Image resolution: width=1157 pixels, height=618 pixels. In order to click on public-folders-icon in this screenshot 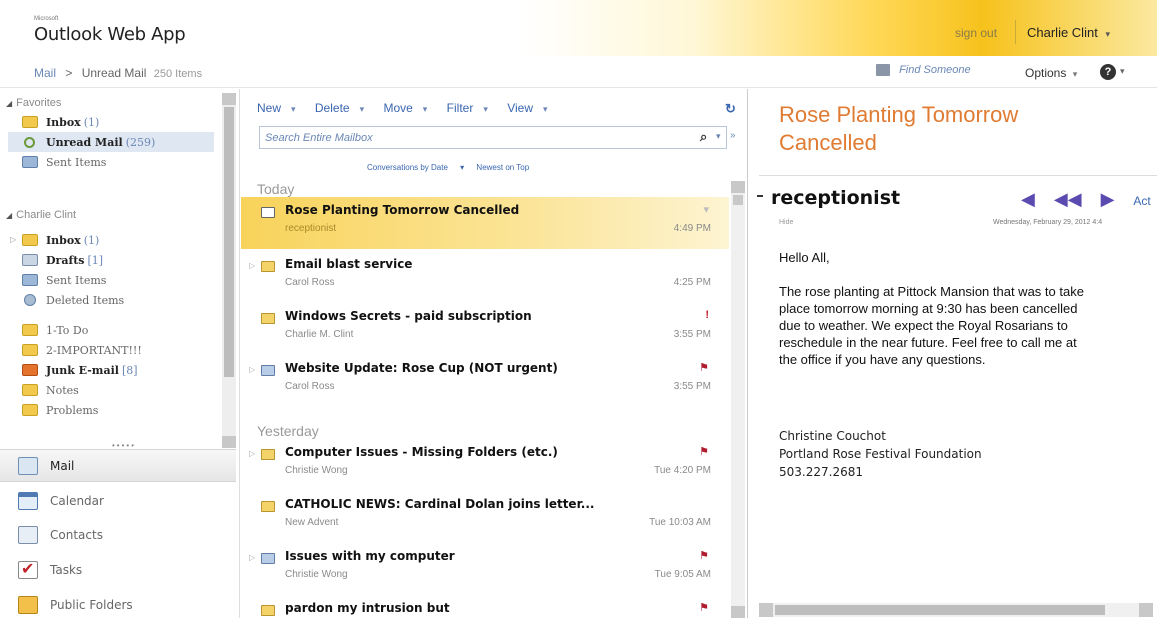, I will do `click(28, 604)`.